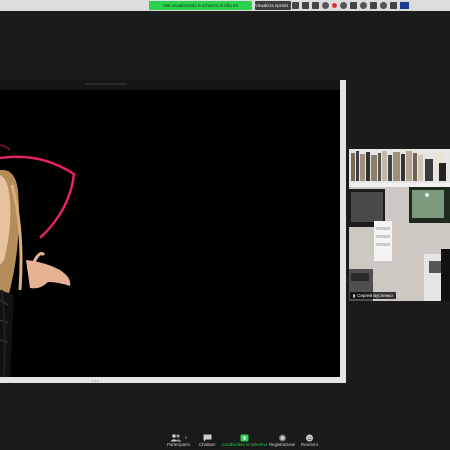 The height and width of the screenshot is (450, 450). I want to click on view-options-button: Visualizza opzioni ⌄, so click(274, 5).